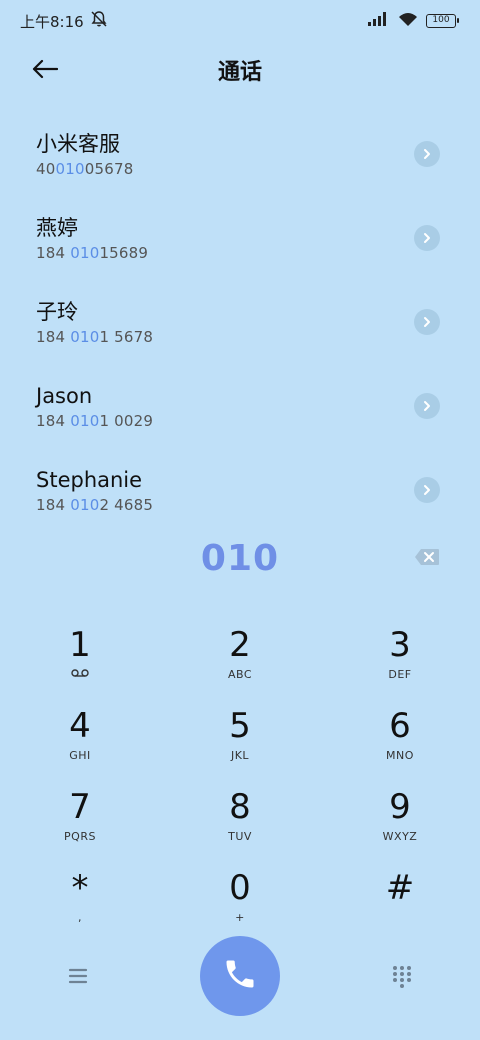 This screenshot has width=480, height=1040. What do you see at coordinates (80, 888) in the screenshot?
I see `key-digit: *` at bounding box center [80, 888].